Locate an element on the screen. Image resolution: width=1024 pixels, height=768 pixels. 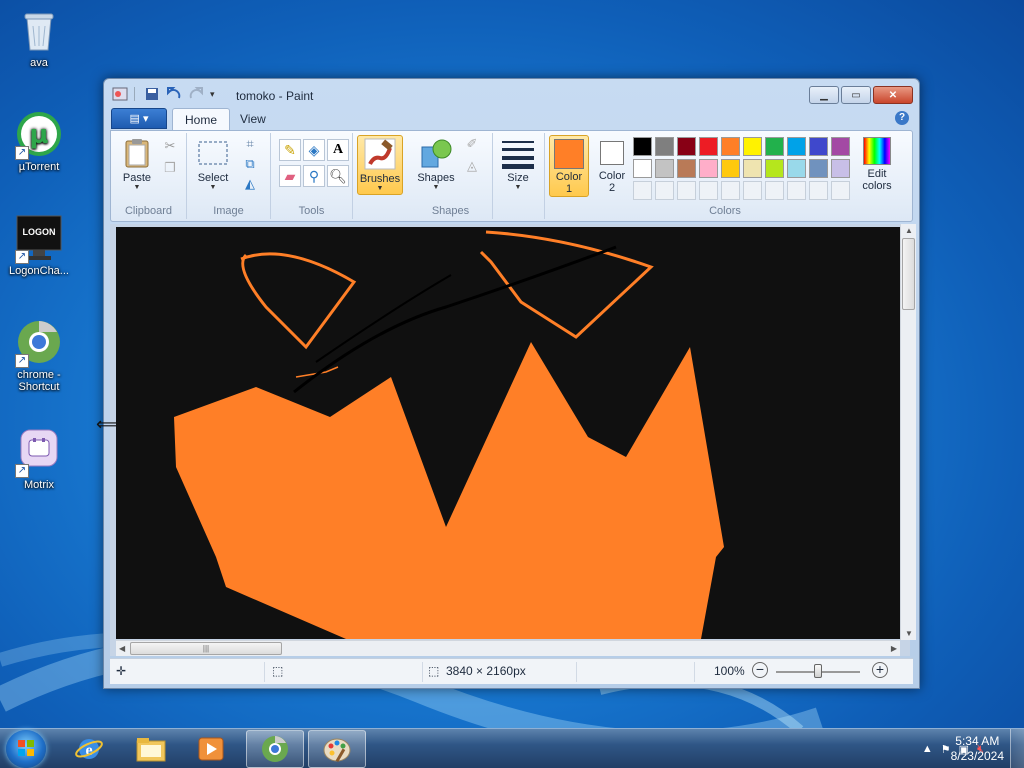
color1-button: Color 1 is located at coordinates (569, 166).